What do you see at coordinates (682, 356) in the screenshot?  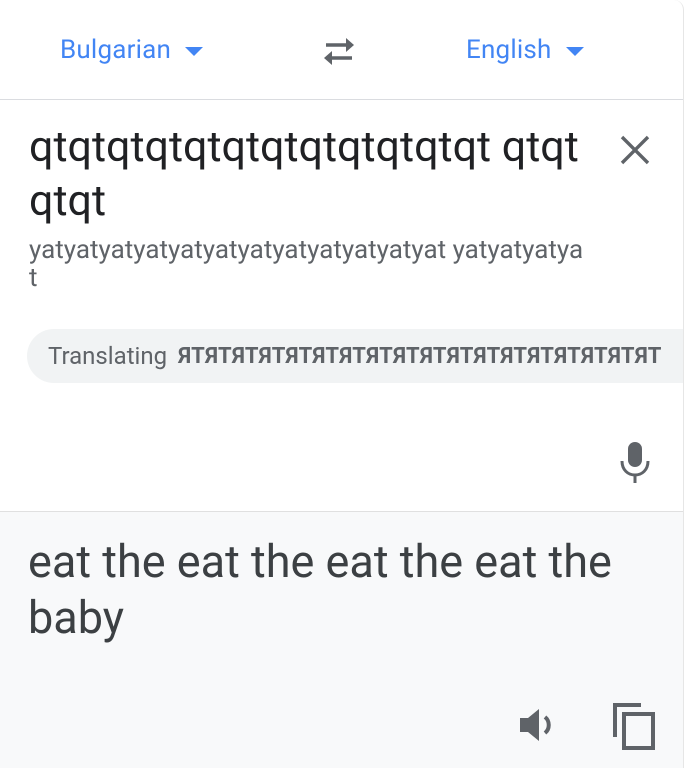 I see `undo-button: UN` at bounding box center [682, 356].